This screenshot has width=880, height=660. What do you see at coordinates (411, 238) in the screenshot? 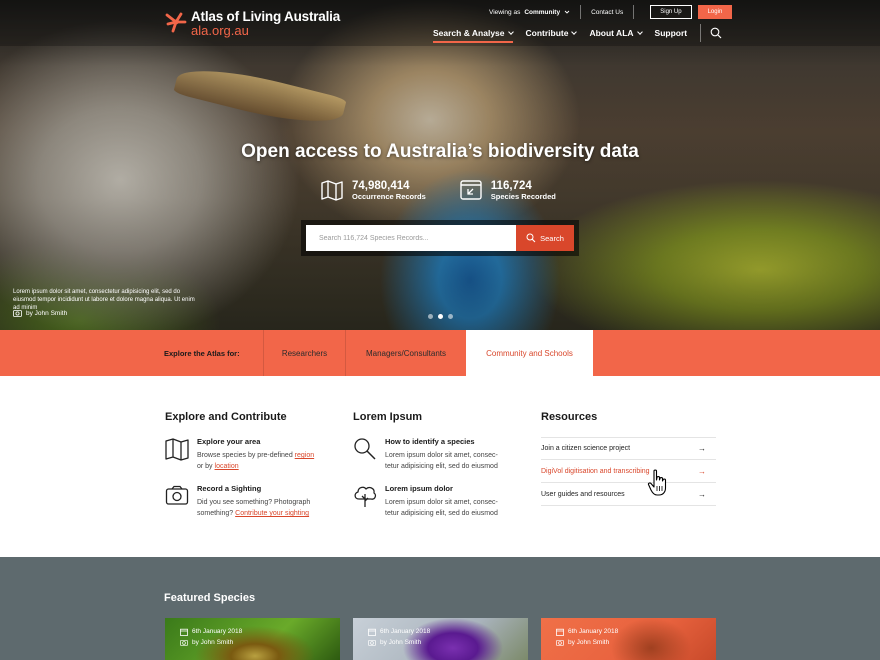
I see `species-search-input` at bounding box center [411, 238].